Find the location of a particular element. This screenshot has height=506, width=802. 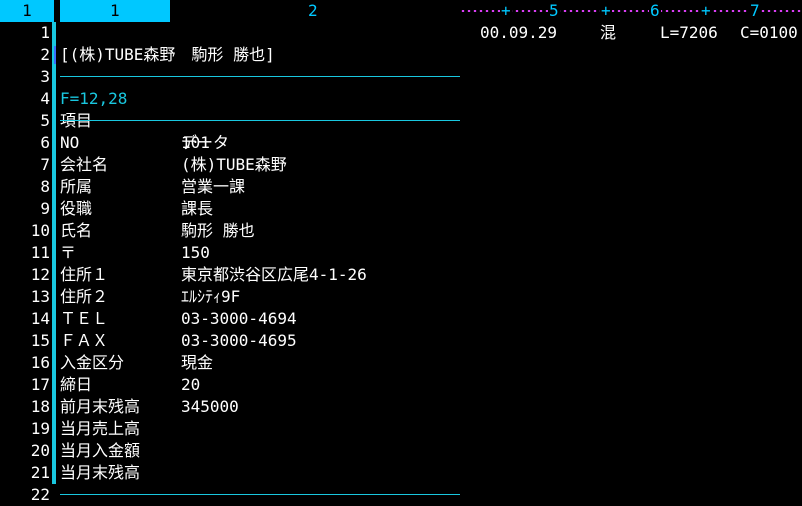

field-label: 当月売上高 is located at coordinates (100, 428).